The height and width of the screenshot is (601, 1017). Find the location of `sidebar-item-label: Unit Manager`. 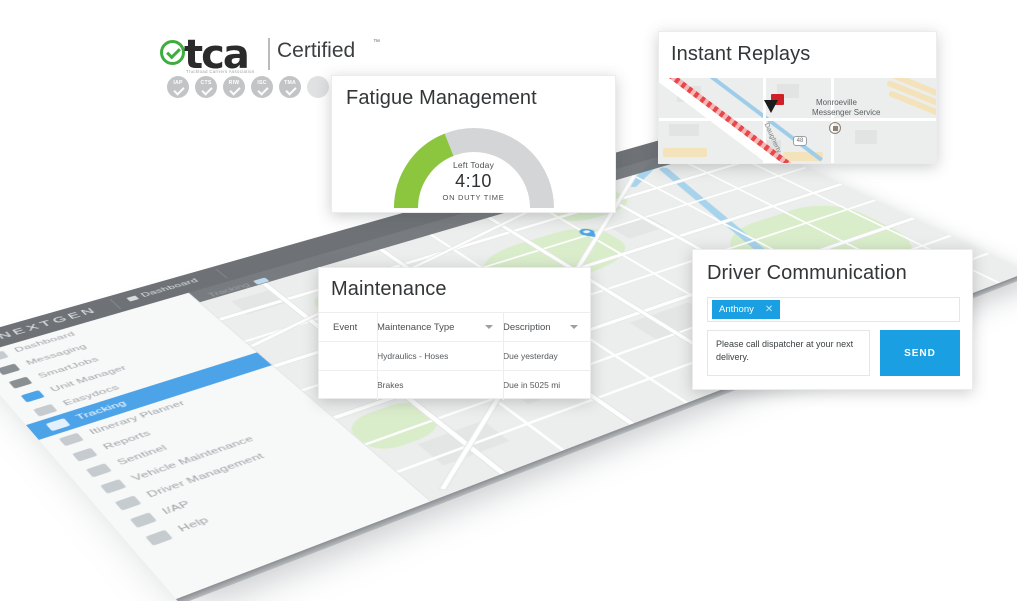

sidebar-item-label: Unit Manager is located at coordinates (88, 379).